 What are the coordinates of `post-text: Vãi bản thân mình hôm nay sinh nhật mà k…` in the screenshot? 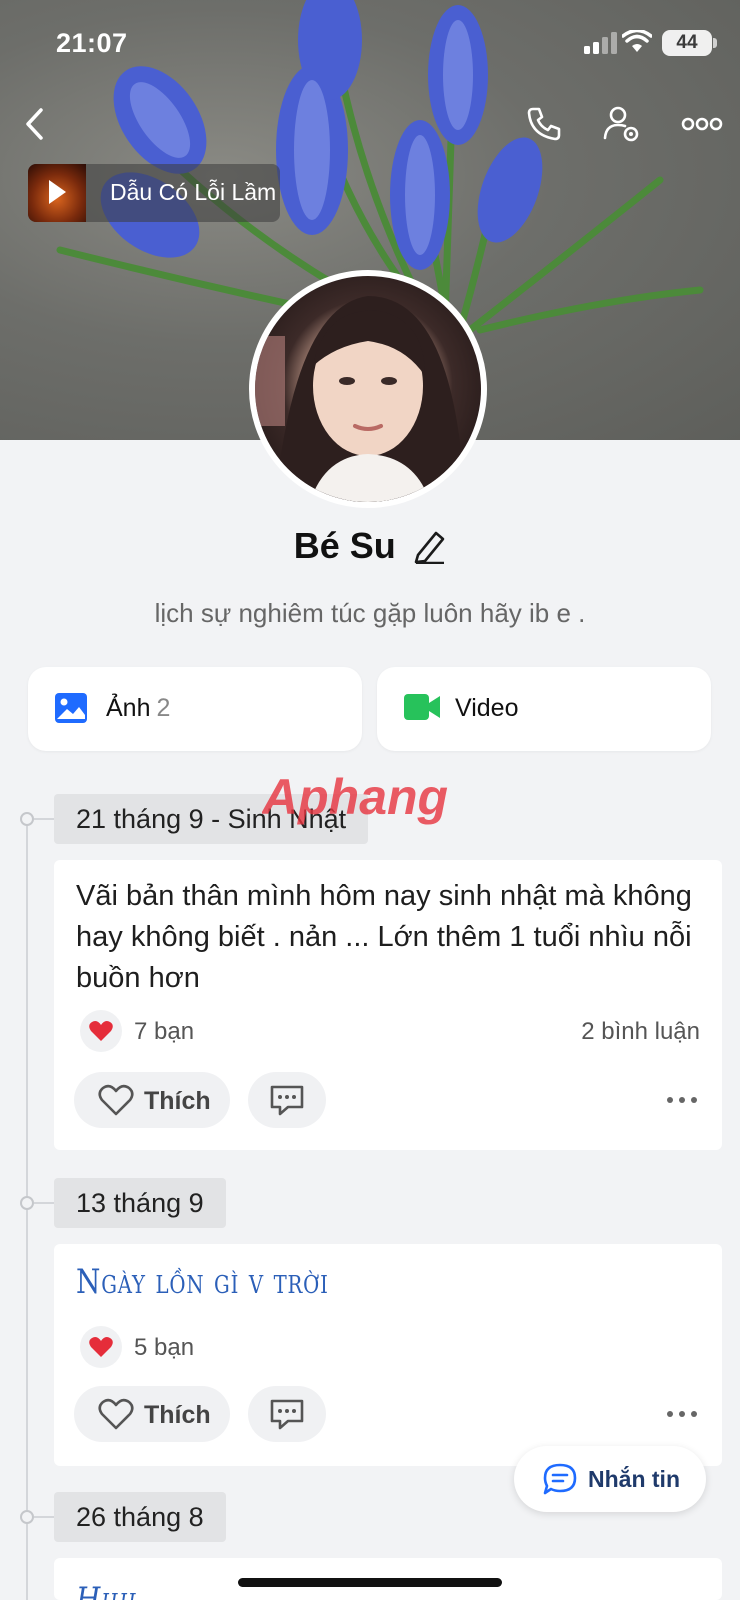 It's located at (384, 937).